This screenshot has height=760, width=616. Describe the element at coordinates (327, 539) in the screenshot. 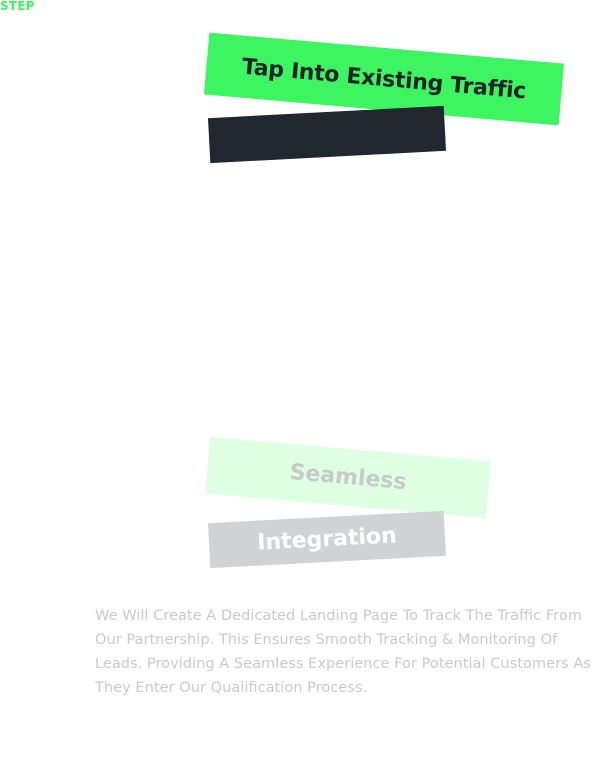

I see `feature-title-bottom-line2: Integration` at that location.